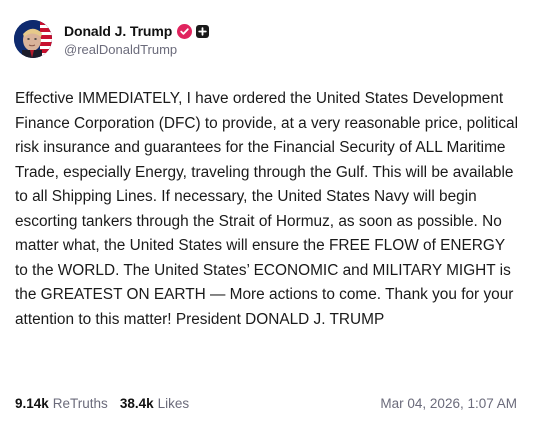 The width and height of the screenshot is (533, 422). I want to click on likes-count: 38.4k, so click(136, 403).